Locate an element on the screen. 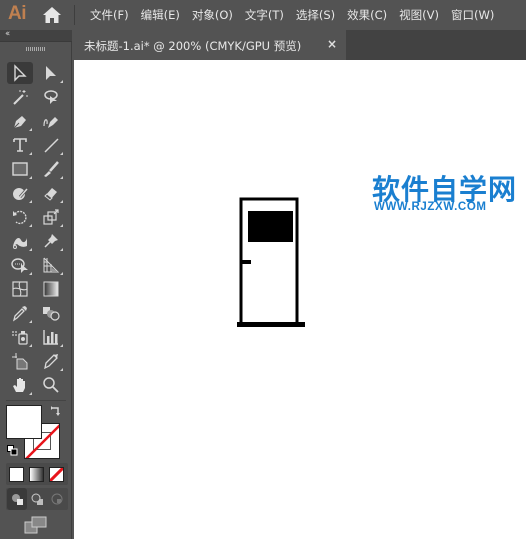  shape-builder-icon is located at coordinates (19, 265).